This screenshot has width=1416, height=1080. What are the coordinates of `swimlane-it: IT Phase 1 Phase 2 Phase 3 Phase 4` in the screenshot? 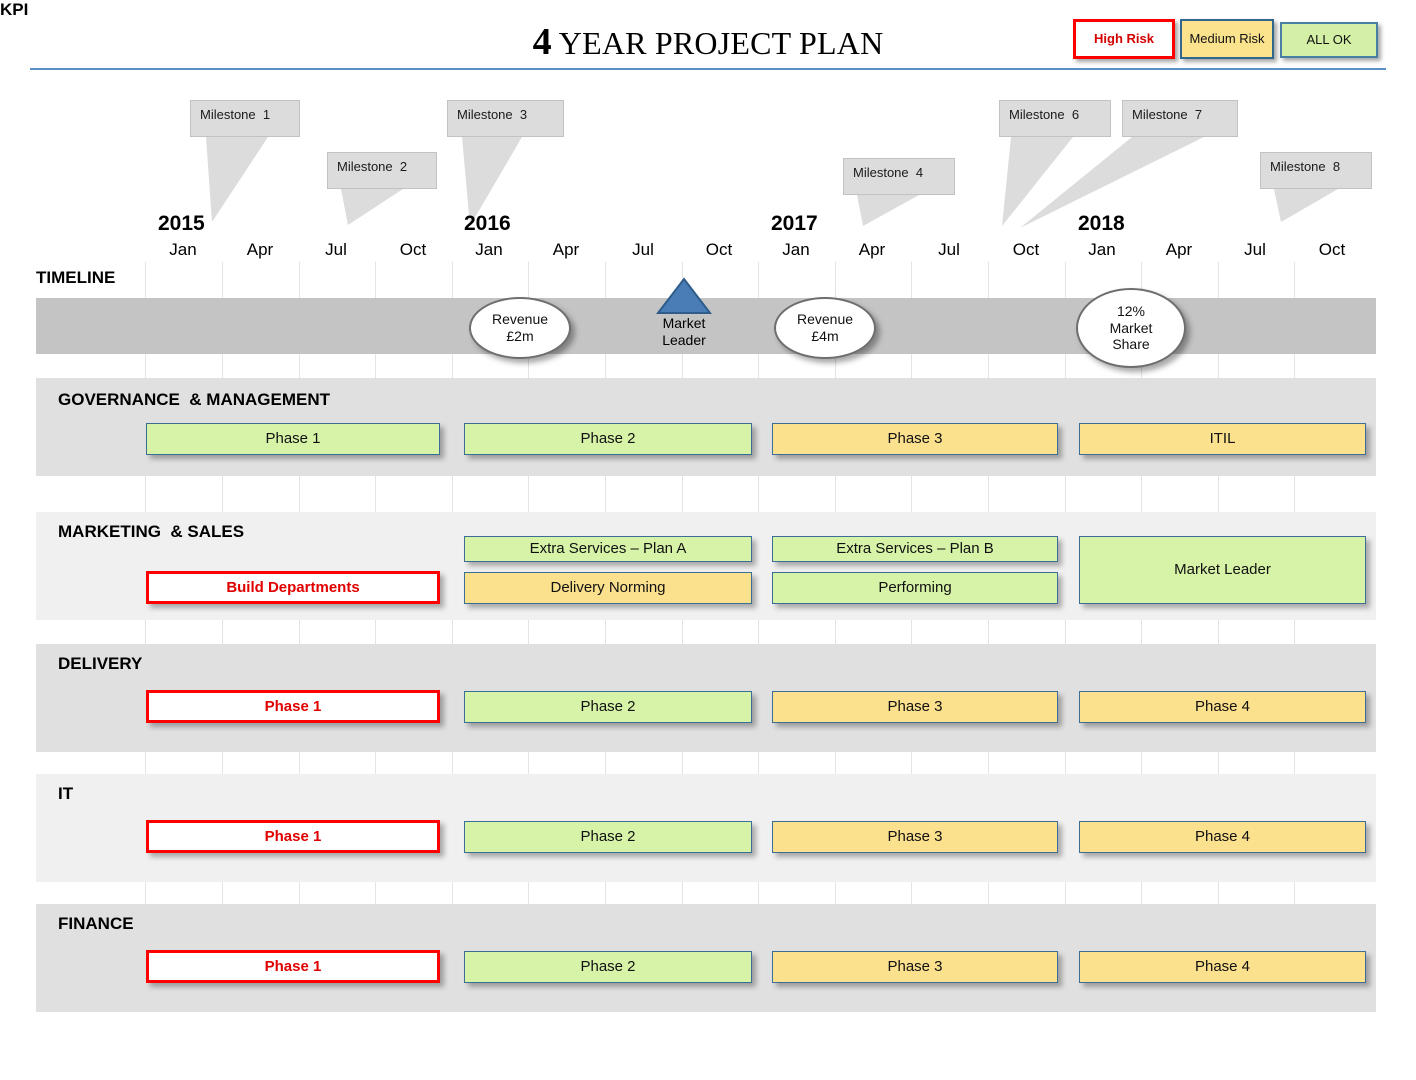 It's located at (706, 828).